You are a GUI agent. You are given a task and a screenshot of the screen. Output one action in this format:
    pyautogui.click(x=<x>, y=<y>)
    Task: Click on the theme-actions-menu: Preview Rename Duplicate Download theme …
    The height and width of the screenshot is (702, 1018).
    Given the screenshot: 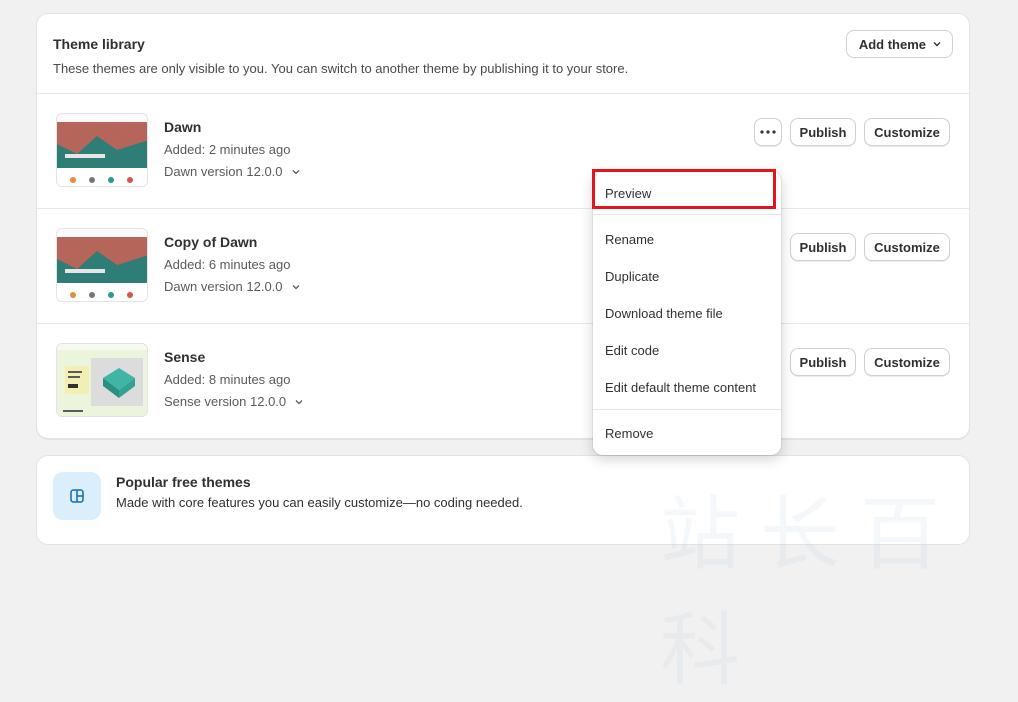 What is the action you would take?
    pyautogui.click(x=687, y=313)
    